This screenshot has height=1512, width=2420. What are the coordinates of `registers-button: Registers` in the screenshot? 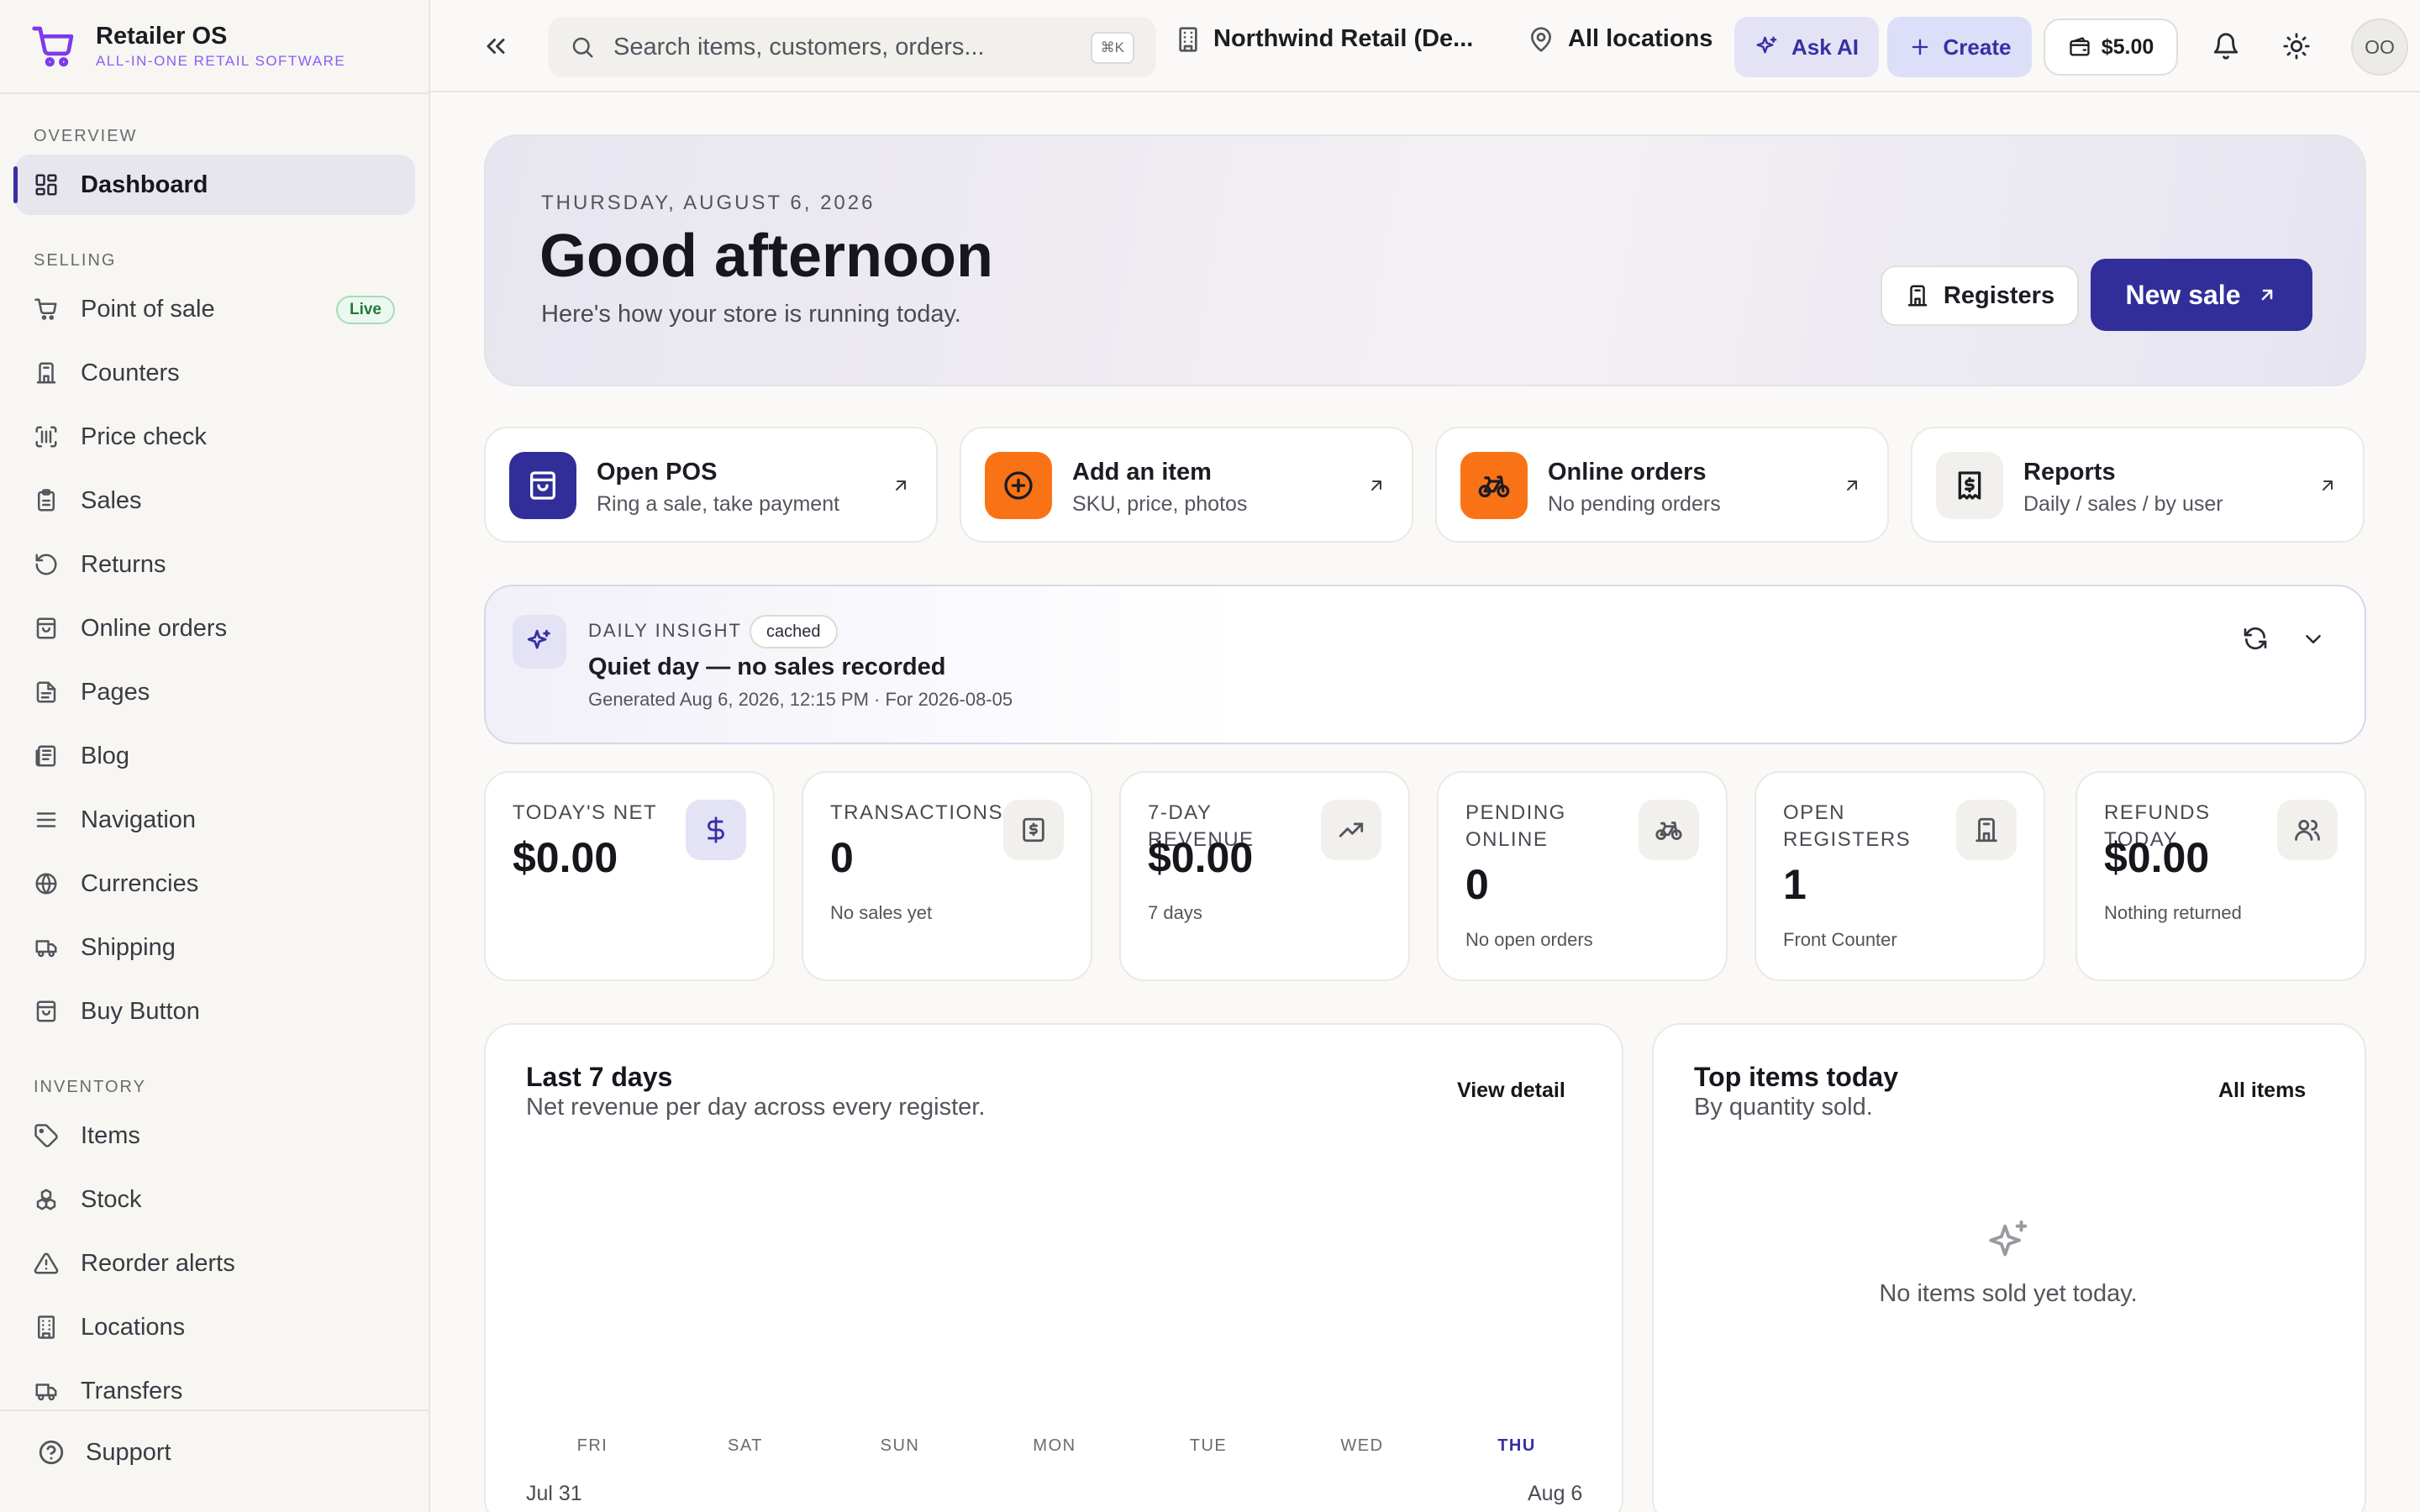 It's located at (1980, 295).